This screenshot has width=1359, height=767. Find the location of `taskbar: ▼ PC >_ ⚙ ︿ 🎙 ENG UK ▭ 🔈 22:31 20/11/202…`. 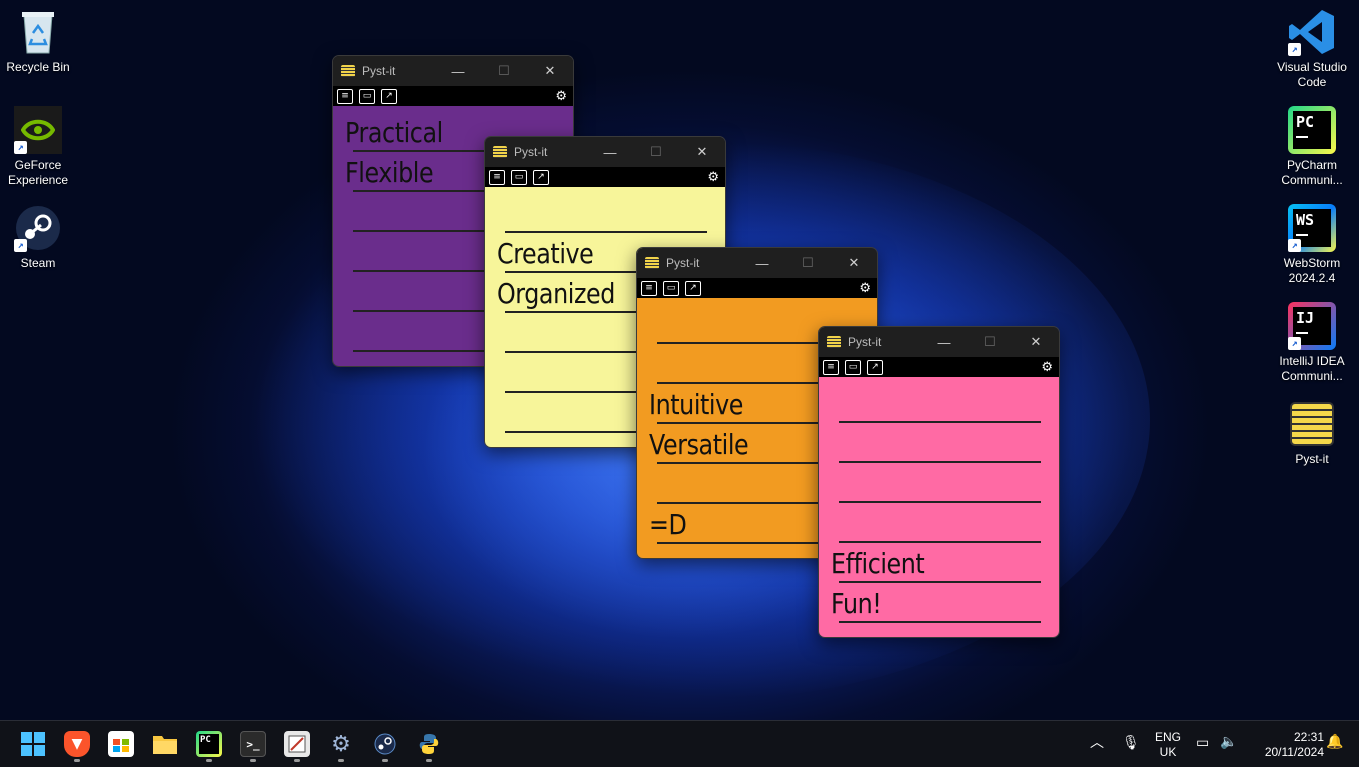

taskbar: ▼ PC >_ ⚙ ︿ 🎙 ENG UK ▭ 🔈 22:31 20/11/202… is located at coordinates (679, 743).